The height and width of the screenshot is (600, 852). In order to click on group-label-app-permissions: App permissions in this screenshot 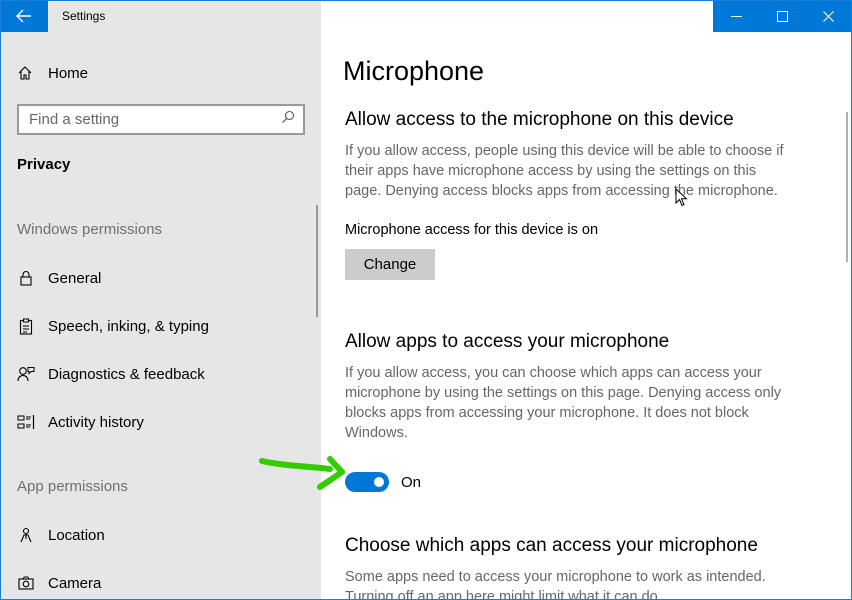, I will do `click(72, 486)`.